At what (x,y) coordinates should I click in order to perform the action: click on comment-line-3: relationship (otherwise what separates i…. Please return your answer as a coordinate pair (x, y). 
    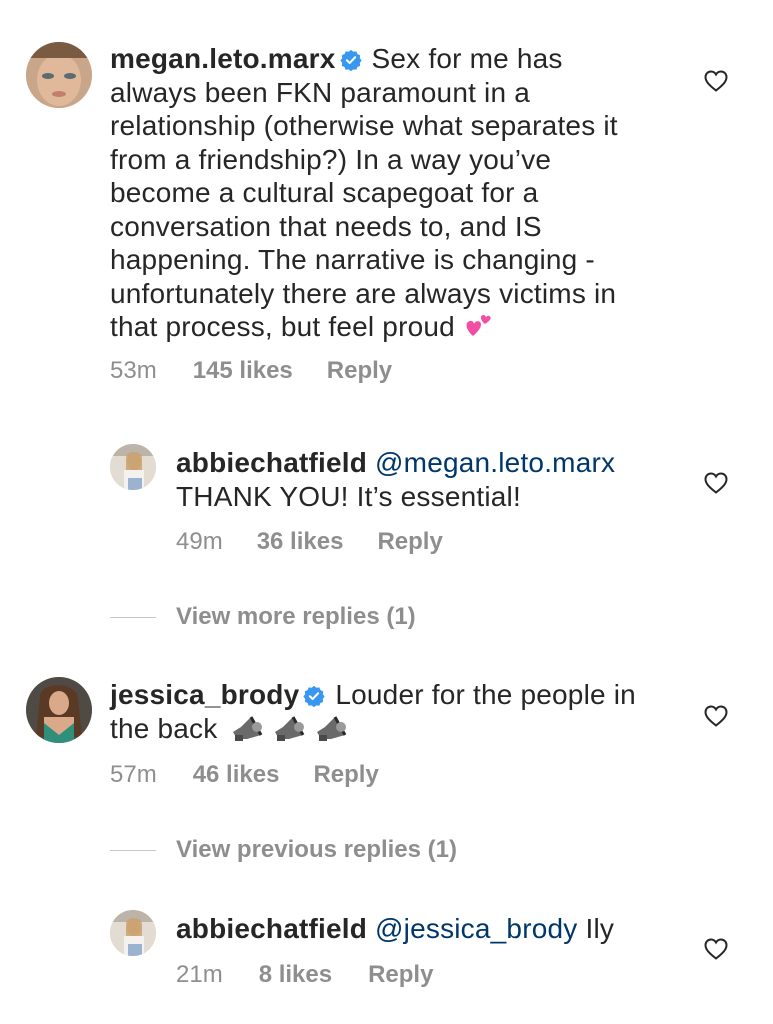
    Looking at the image, I should click on (364, 125).